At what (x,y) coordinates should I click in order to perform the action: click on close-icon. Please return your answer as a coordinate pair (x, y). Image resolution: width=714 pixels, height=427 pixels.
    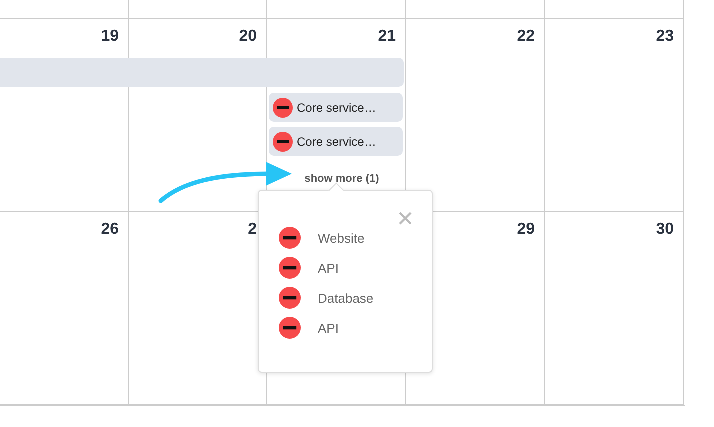
    Looking at the image, I should click on (405, 218).